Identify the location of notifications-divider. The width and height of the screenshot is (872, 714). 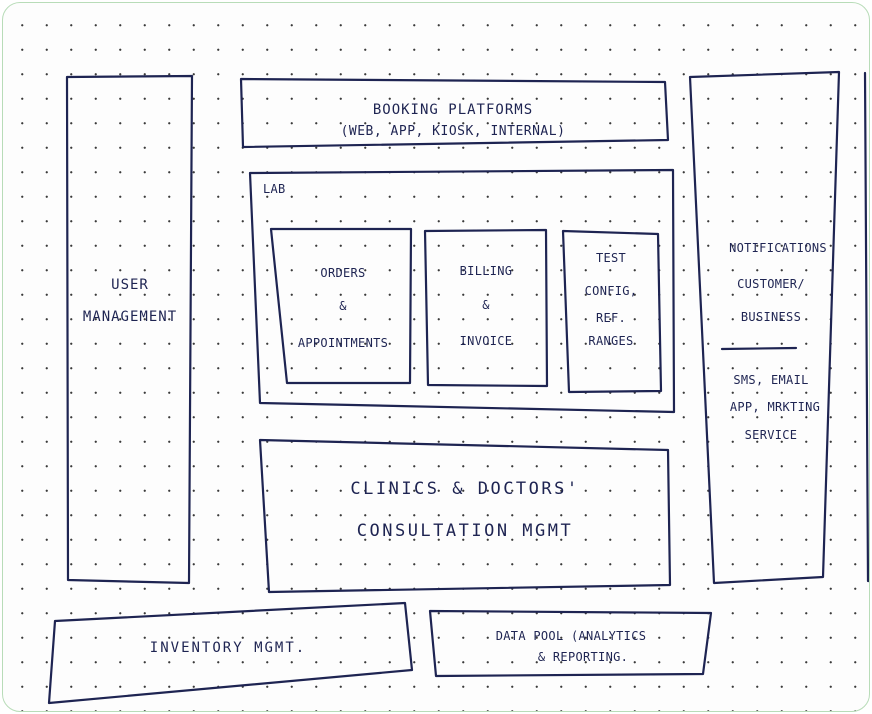
(759, 348).